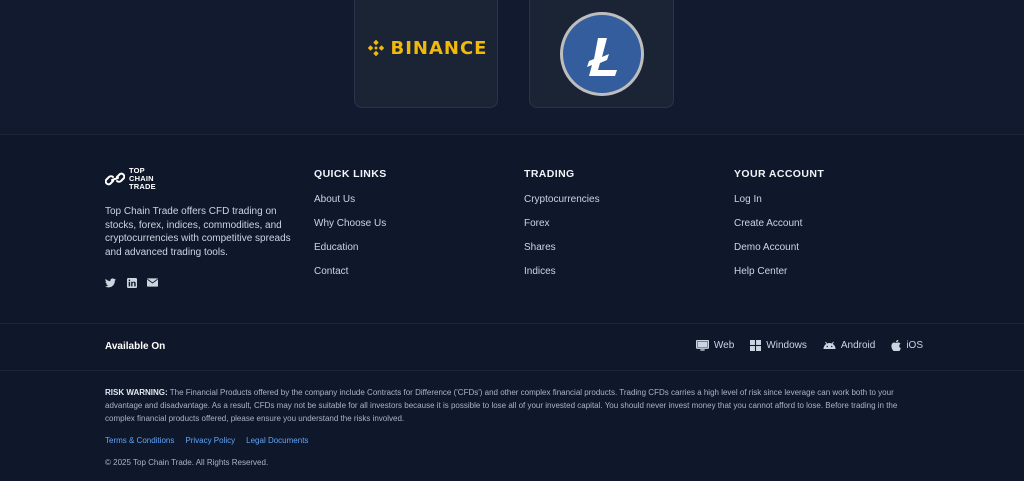 The height and width of the screenshot is (481, 1024). I want to click on platform-android-label: Android, so click(858, 345).